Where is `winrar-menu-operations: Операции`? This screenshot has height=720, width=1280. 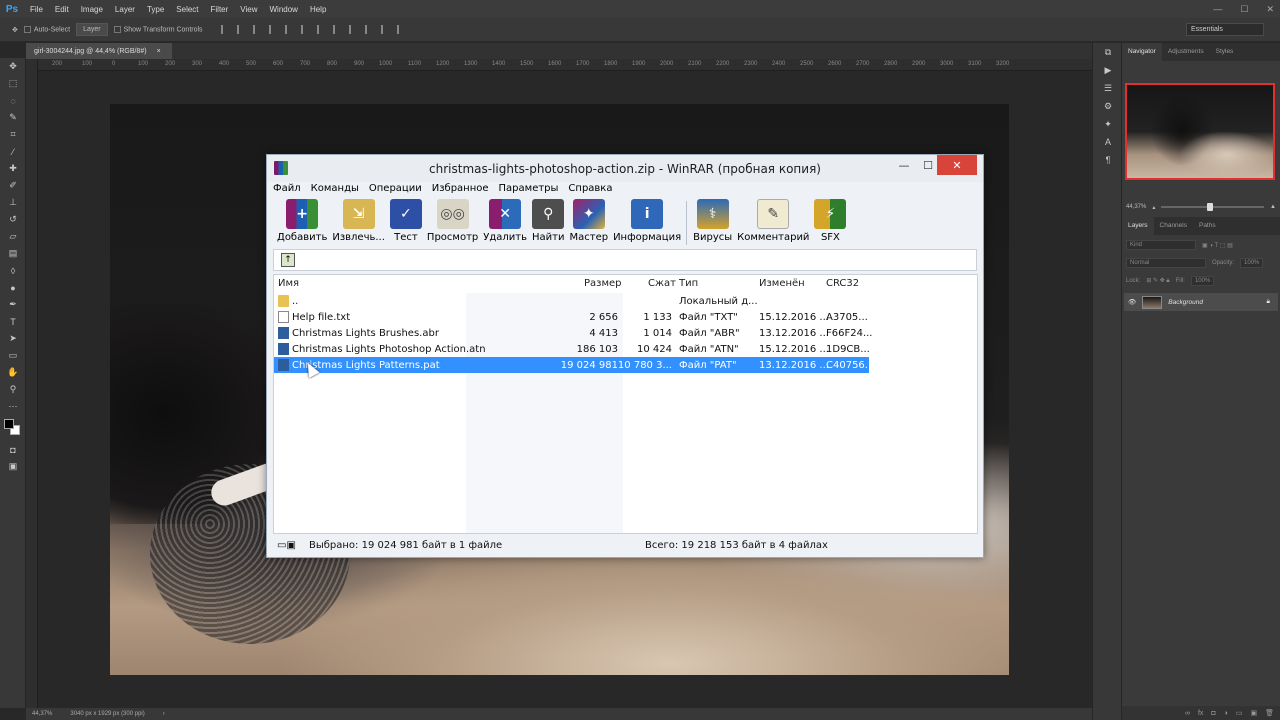
winrar-menu-operations: Операции is located at coordinates (395, 190).